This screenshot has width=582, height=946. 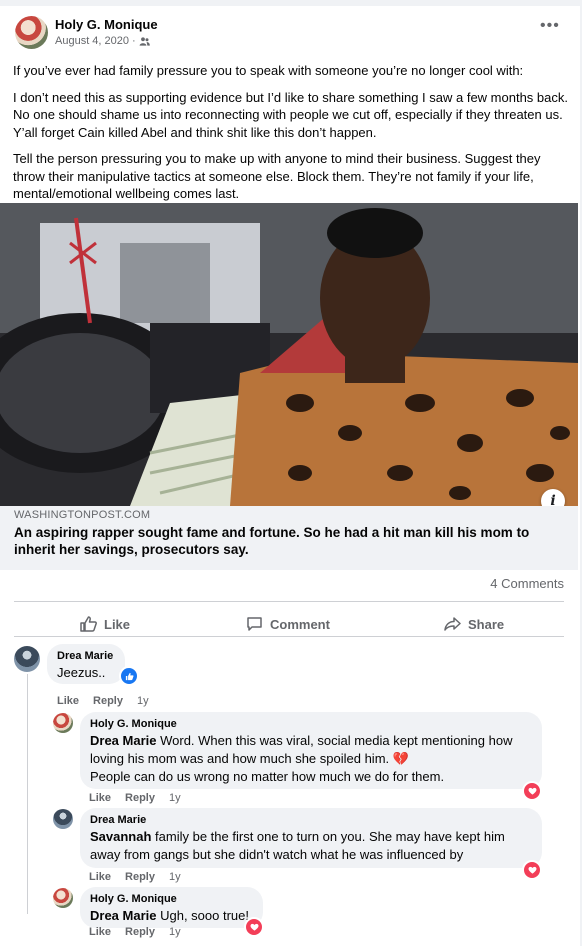 I want to click on comment-button: Comment, so click(x=288, y=624).